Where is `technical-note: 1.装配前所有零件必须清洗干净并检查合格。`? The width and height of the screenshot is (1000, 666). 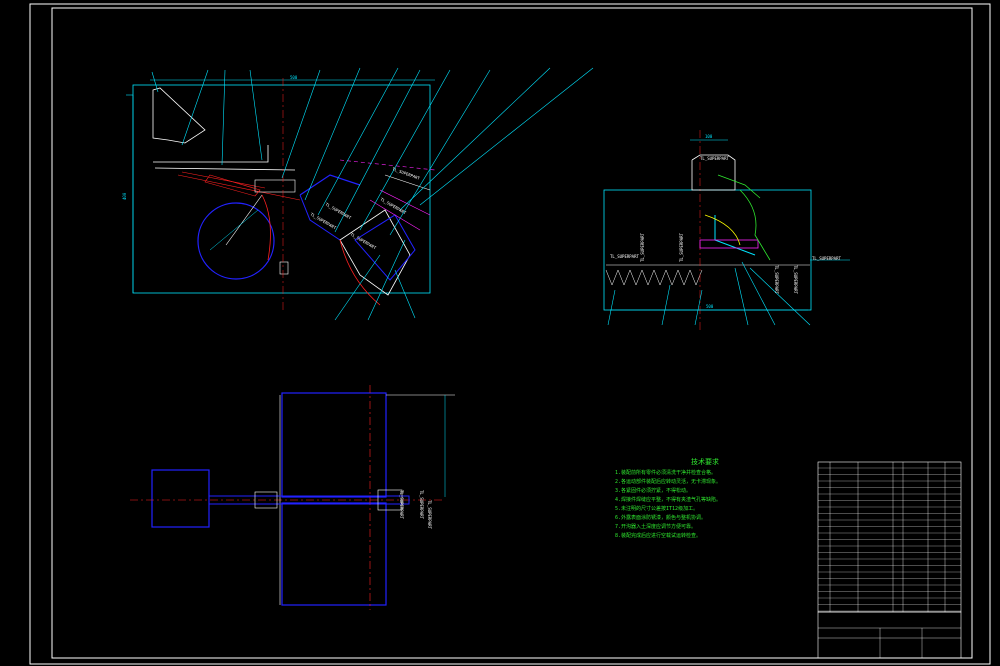
technical-note: 1.装配前所有零件必须清洗干净并检查合格。 is located at coordinates (666, 473).